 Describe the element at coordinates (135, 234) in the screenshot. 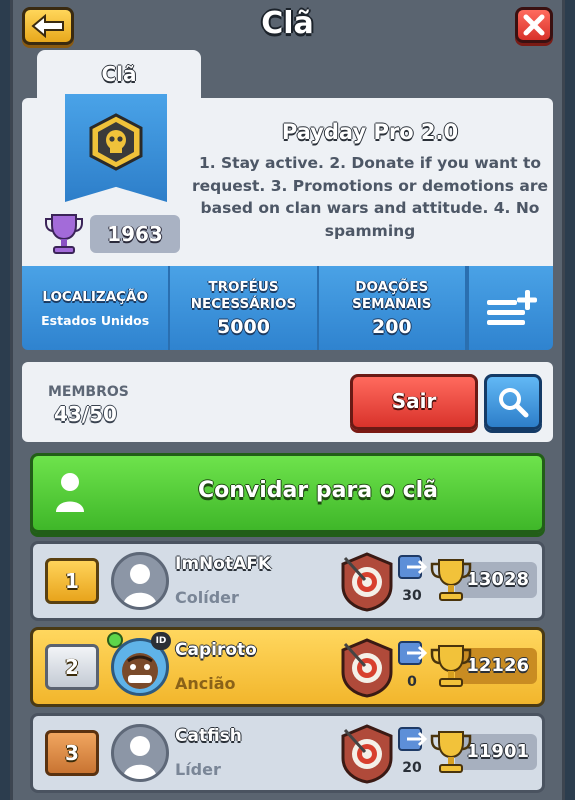

I see `clan-trophies: 1963` at that location.